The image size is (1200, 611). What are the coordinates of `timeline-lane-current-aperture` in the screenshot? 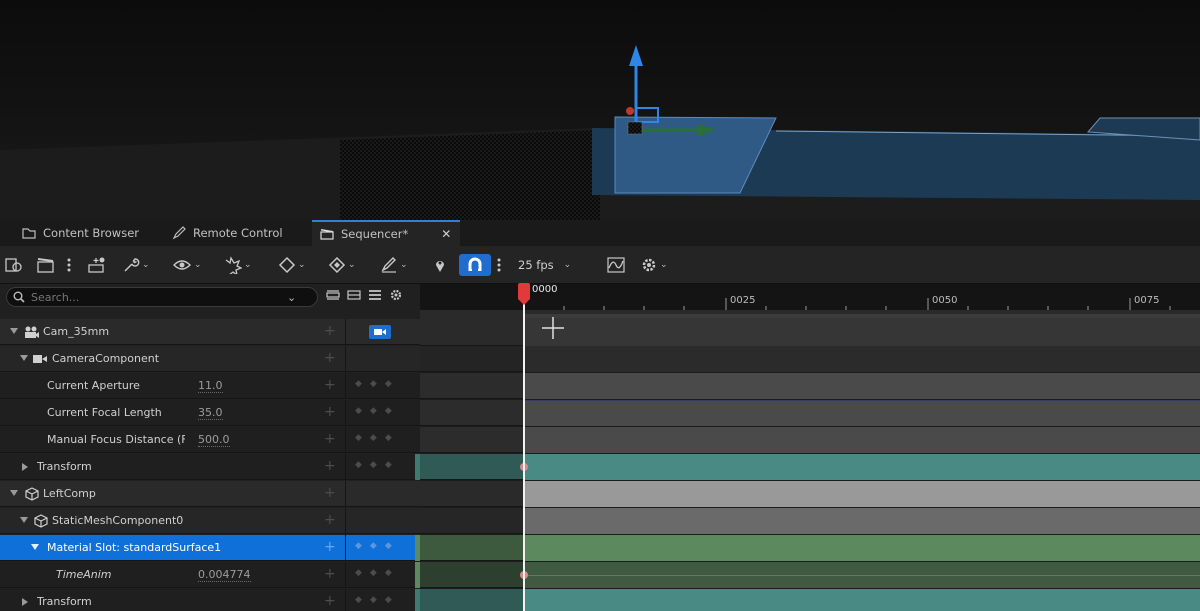 It's located at (810, 386).